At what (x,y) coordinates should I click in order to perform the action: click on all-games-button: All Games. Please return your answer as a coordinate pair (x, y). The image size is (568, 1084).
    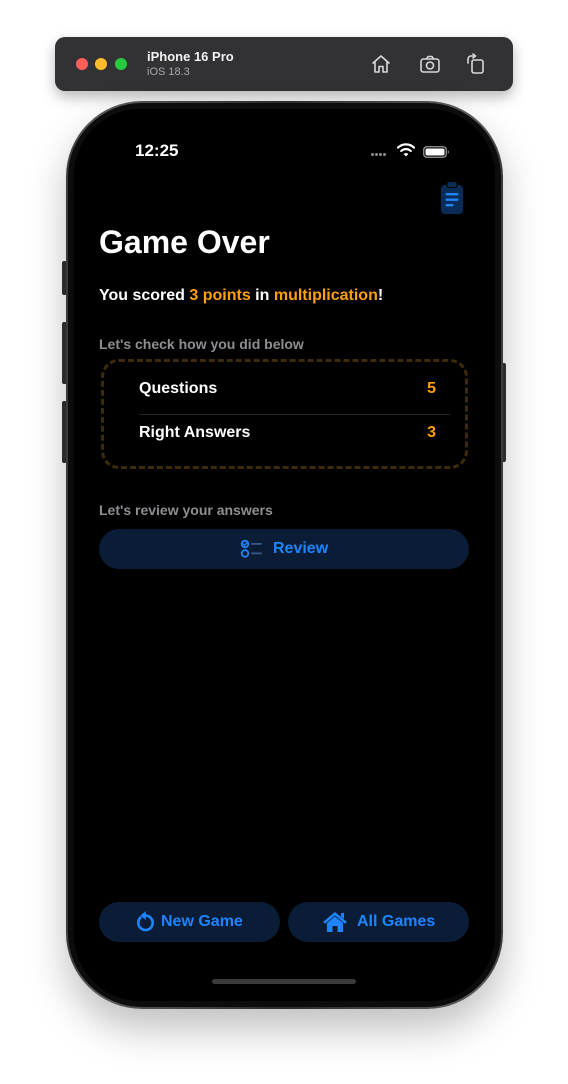
    Looking at the image, I should click on (378, 922).